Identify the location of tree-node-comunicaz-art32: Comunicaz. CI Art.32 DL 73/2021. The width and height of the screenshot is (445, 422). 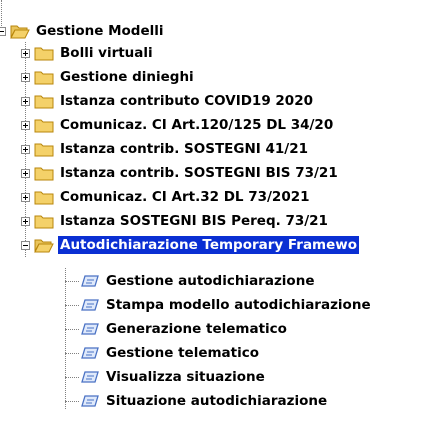
(166, 197).